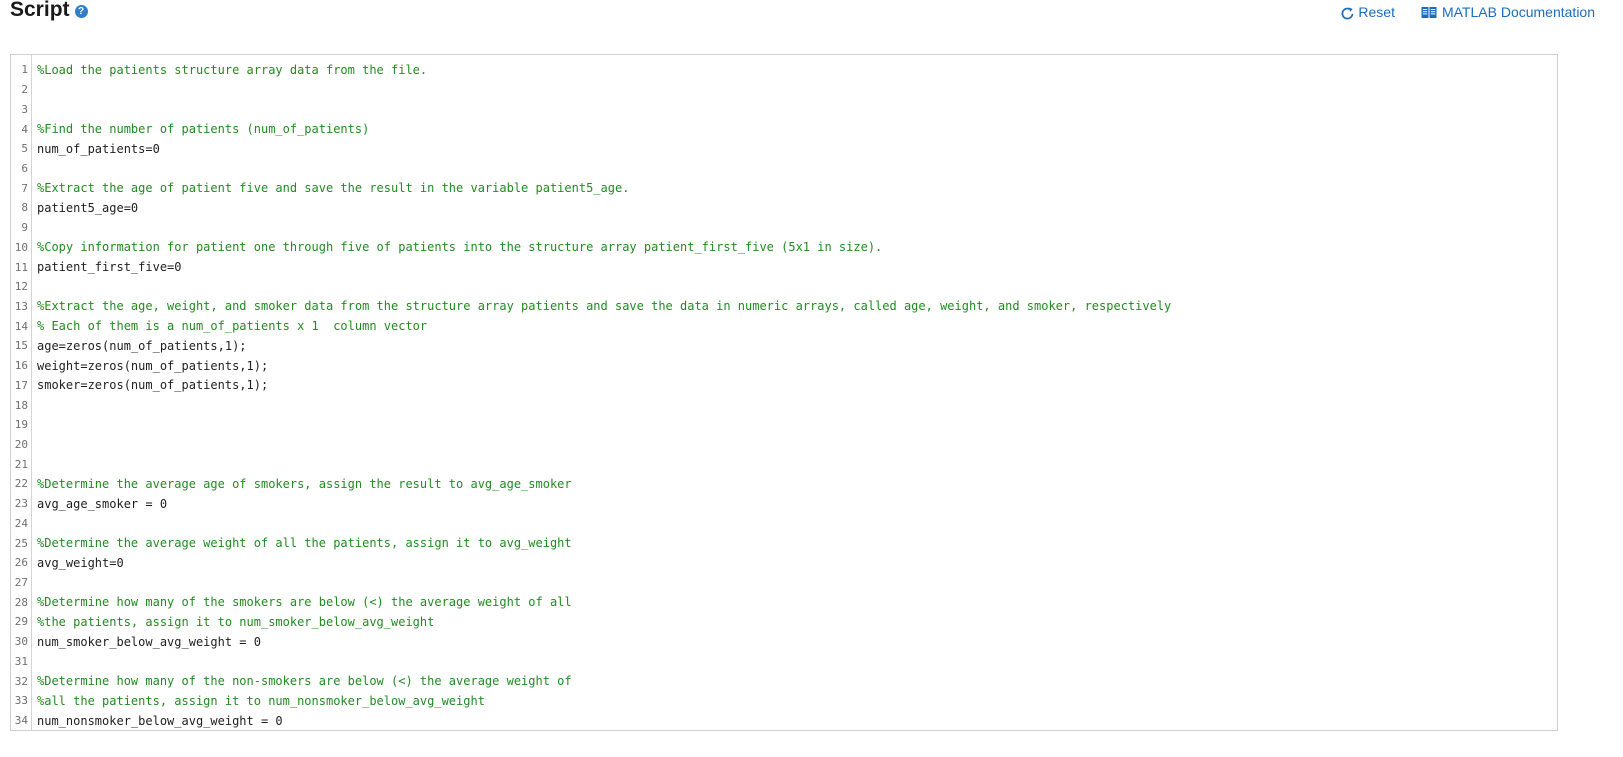 This screenshot has height=757, width=1623. I want to click on code-line: 27, so click(784, 583).